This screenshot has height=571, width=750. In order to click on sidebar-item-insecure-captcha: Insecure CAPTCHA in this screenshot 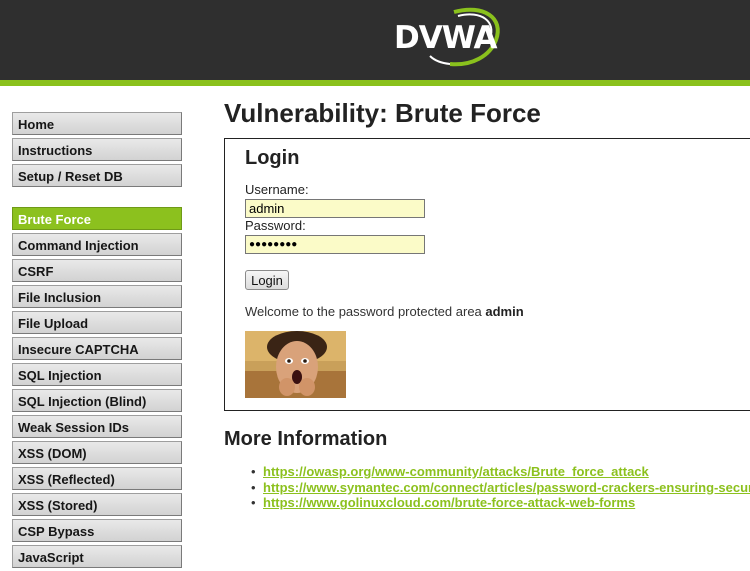, I will do `click(97, 348)`.